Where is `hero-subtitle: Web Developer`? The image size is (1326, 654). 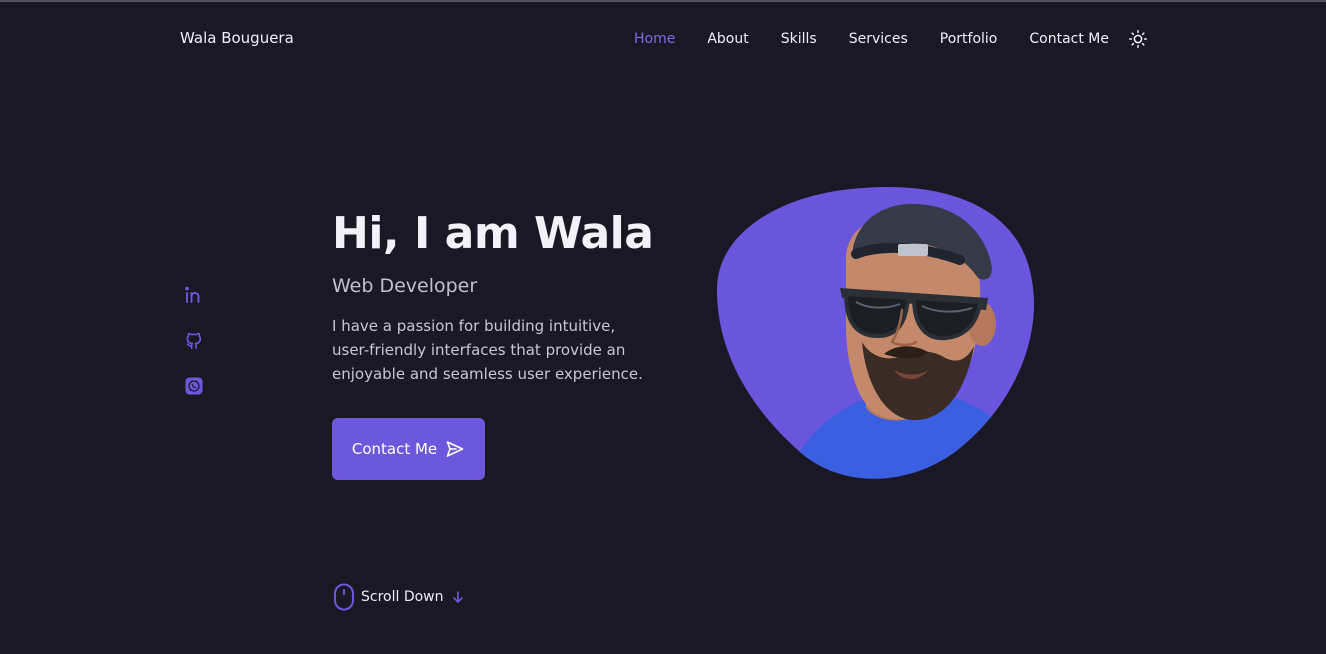 hero-subtitle: Web Developer is located at coordinates (405, 286).